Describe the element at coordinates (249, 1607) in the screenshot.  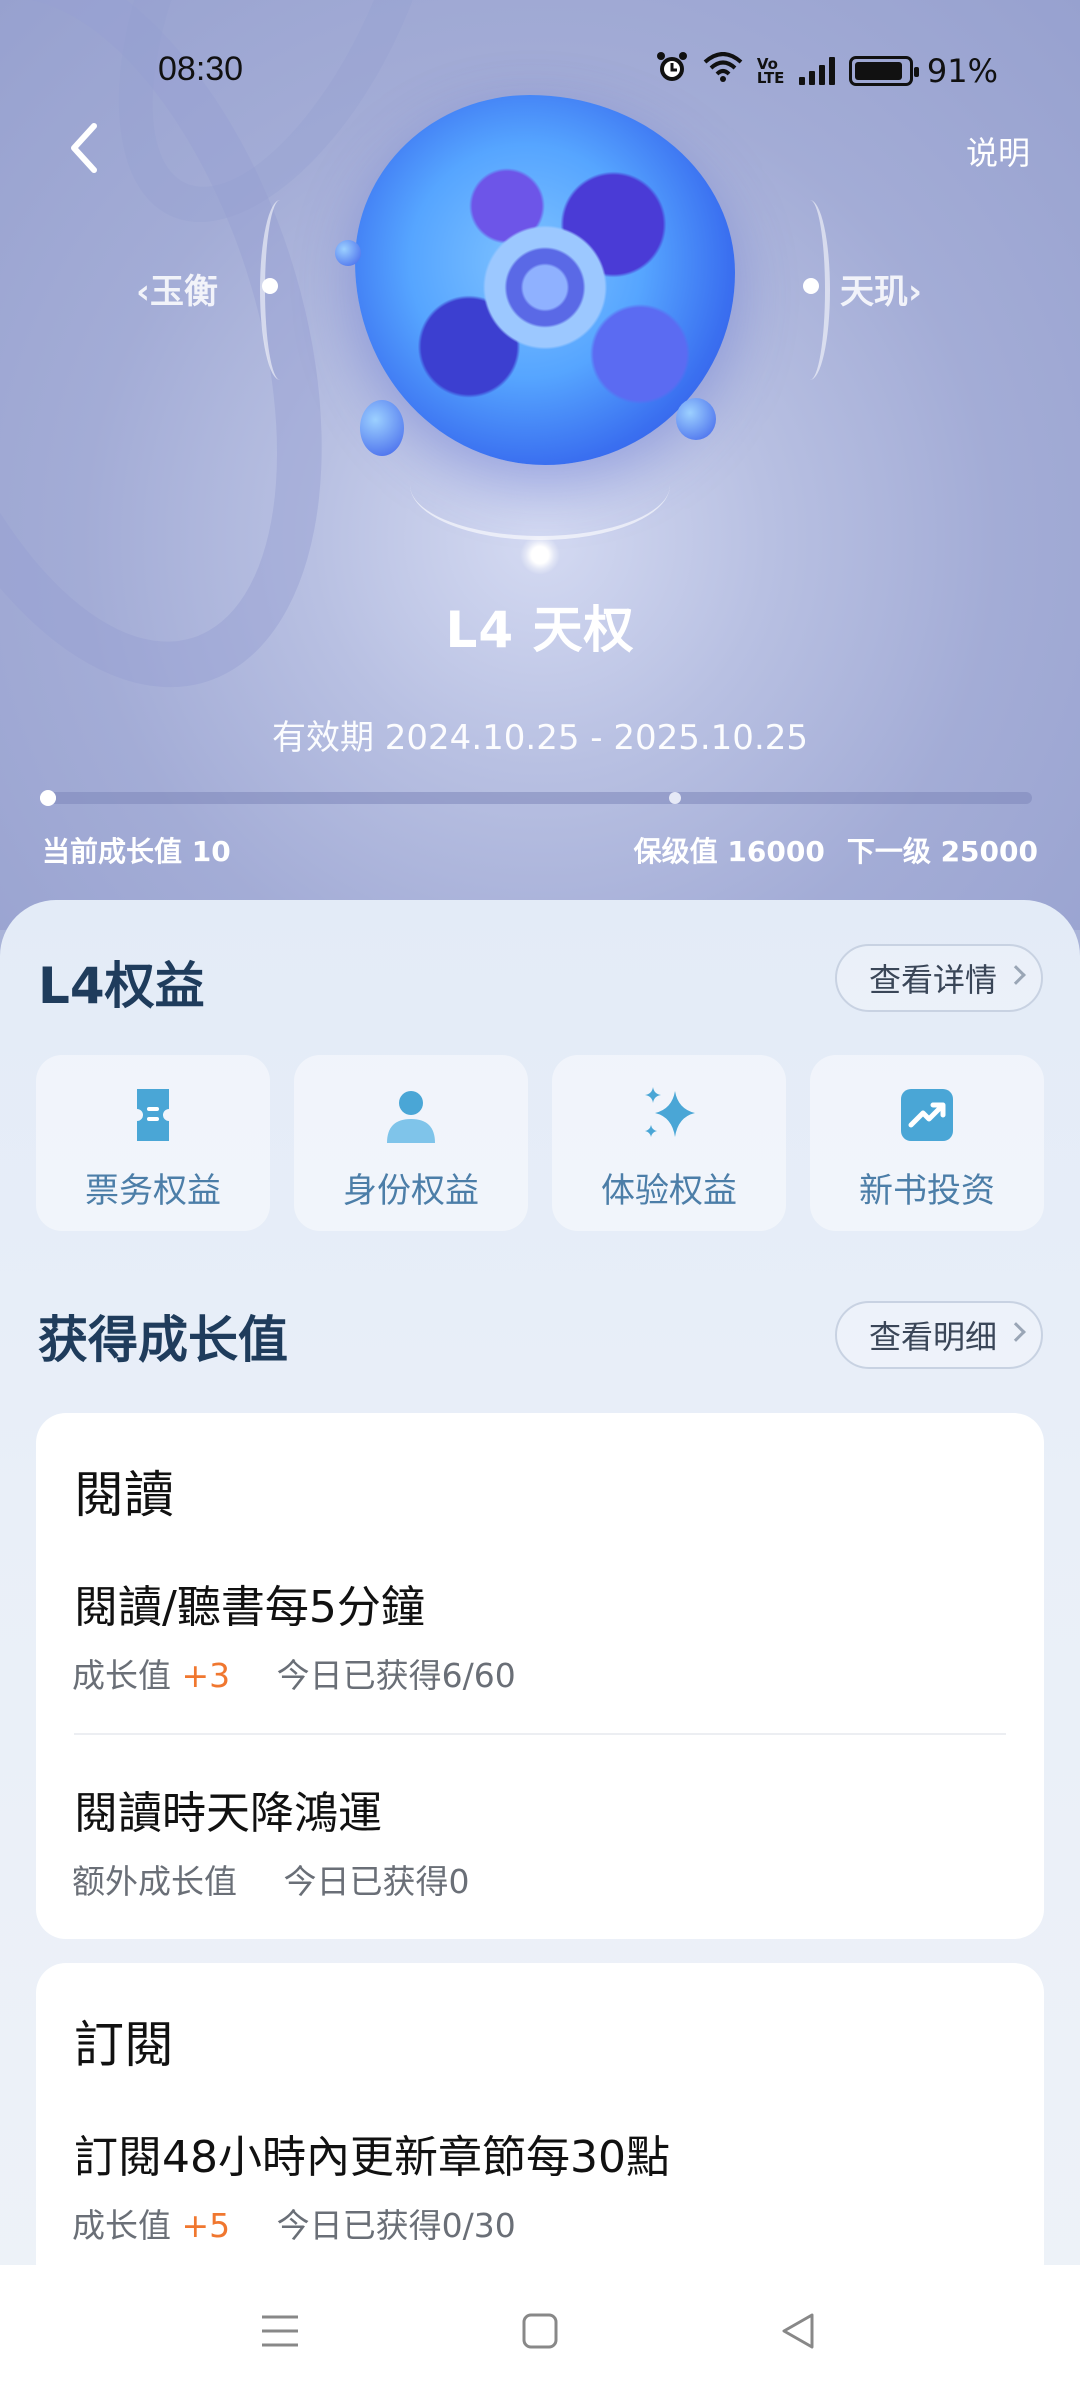
I see `task-title: 閱讀/聽書每5分鐘` at that location.